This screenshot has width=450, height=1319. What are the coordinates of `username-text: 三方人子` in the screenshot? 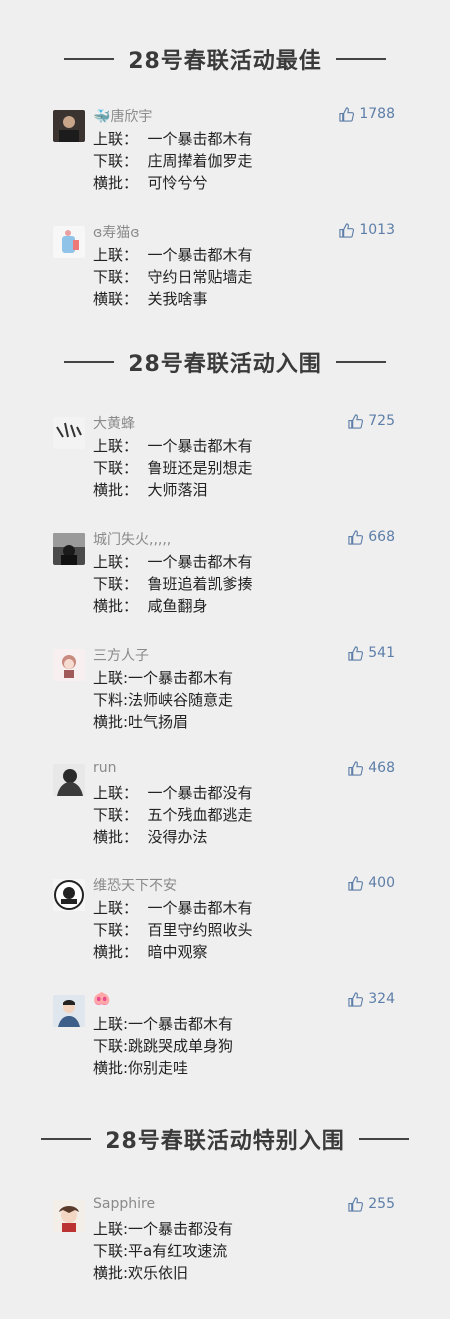 It's located at (121, 656).